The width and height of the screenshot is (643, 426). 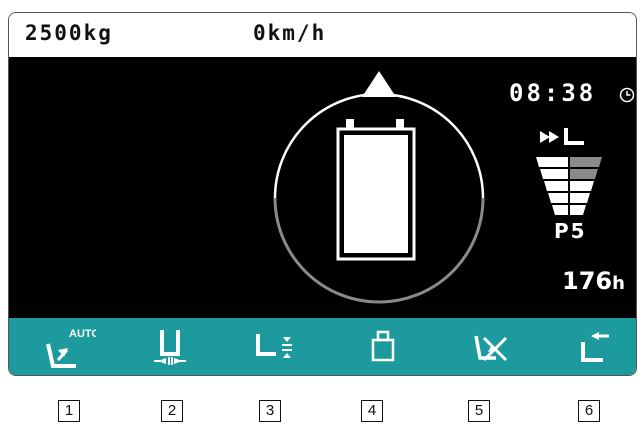 I want to click on hour-meter: 176h, so click(x=593, y=281).